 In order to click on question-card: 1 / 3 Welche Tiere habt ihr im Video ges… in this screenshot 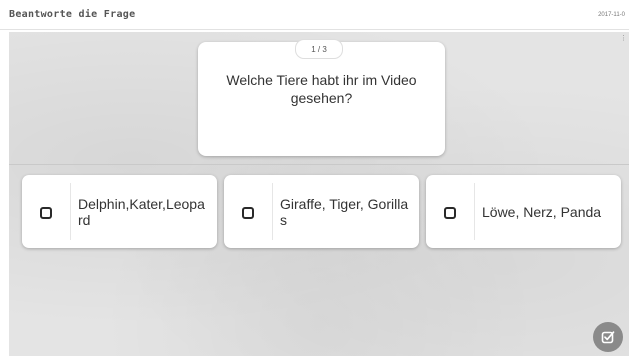, I will do `click(321, 97)`.